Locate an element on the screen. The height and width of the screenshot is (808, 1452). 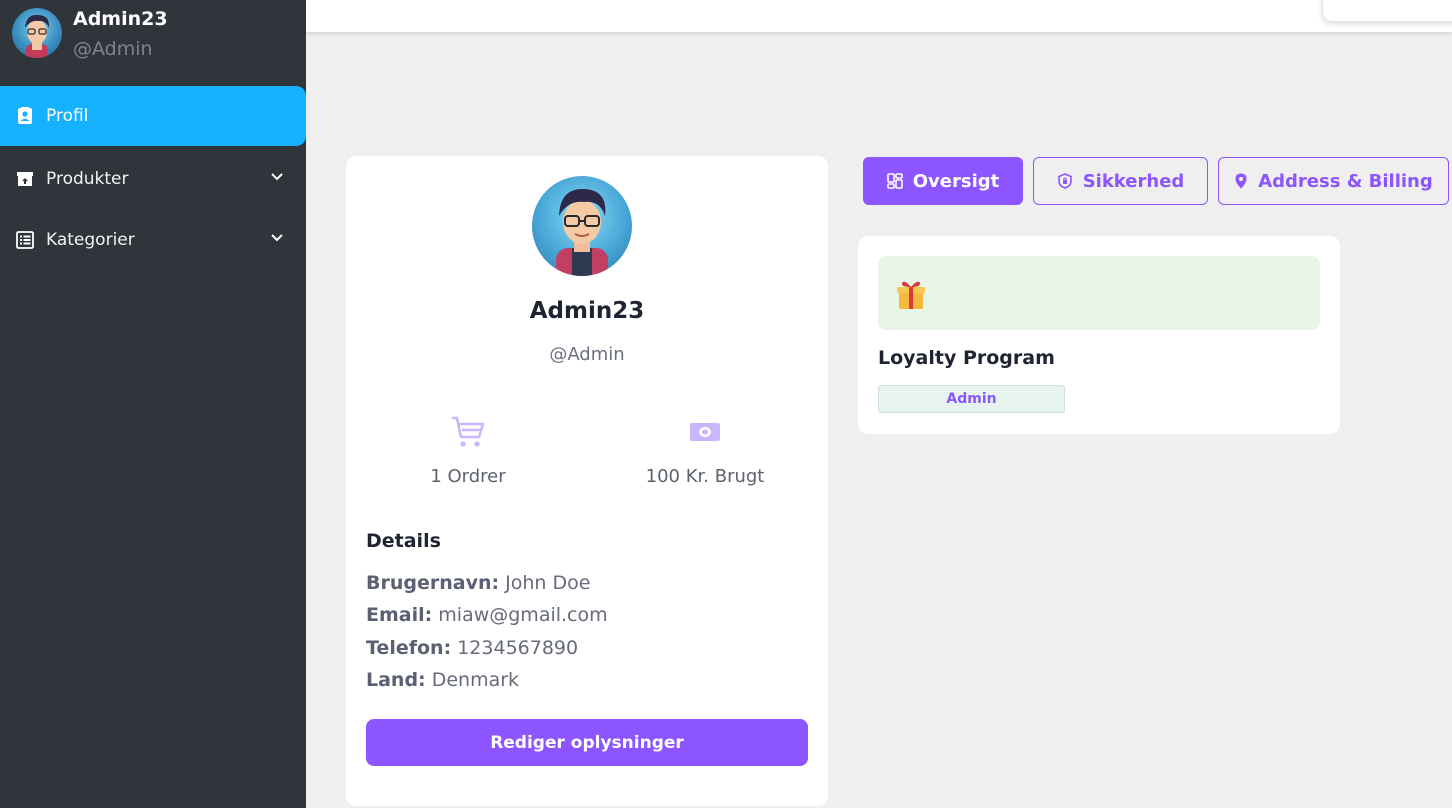
gift-icon is located at coordinates (911, 294).